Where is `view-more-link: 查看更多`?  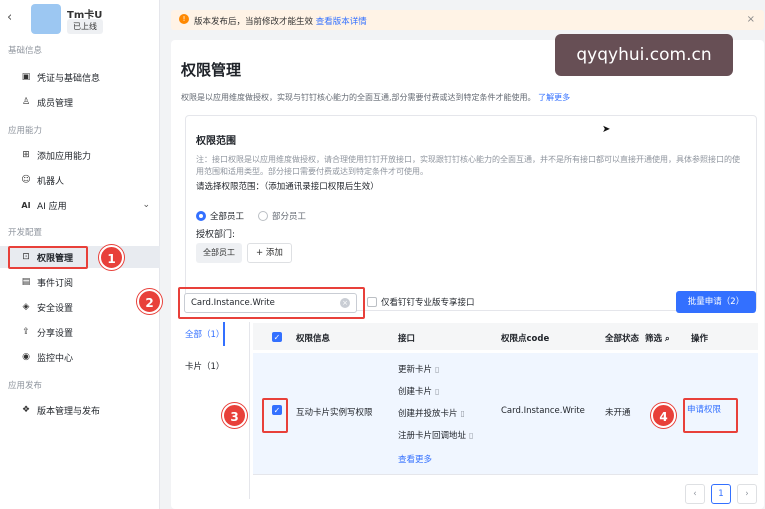 view-more-link: 查看更多 is located at coordinates (415, 459).